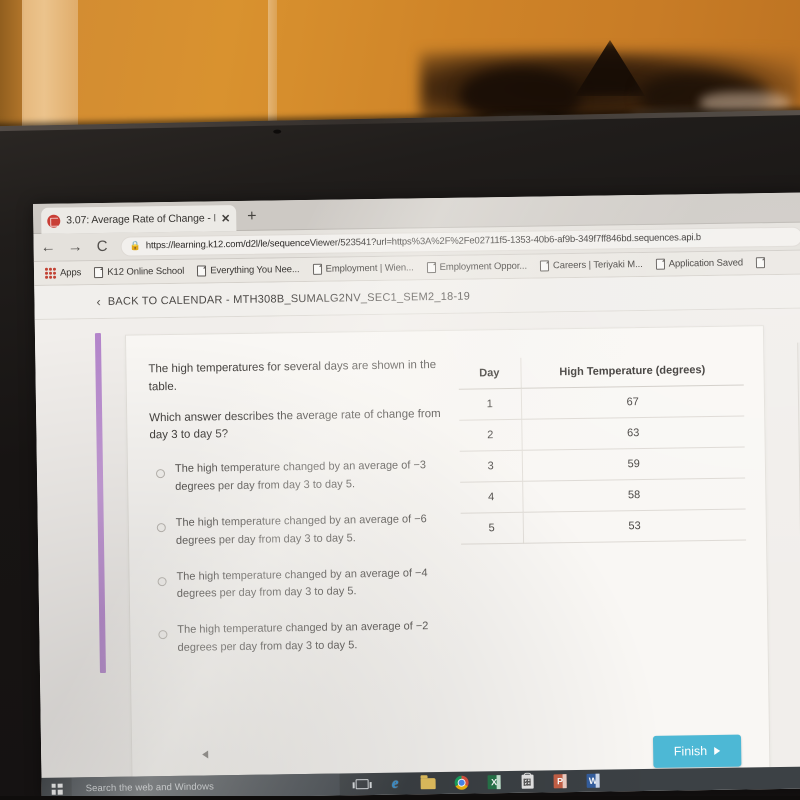  I want to click on table-cell-day: 4, so click(491, 497).